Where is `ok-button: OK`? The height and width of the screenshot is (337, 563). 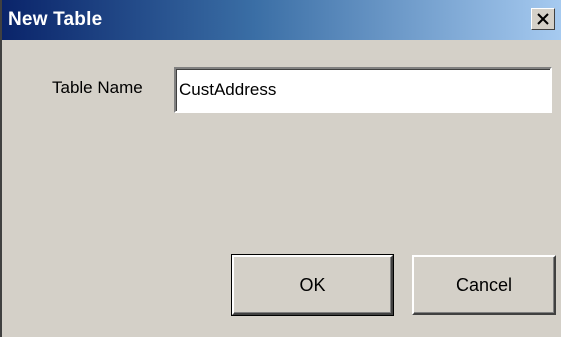 ok-button: OK is located at coordinates (312, 285).